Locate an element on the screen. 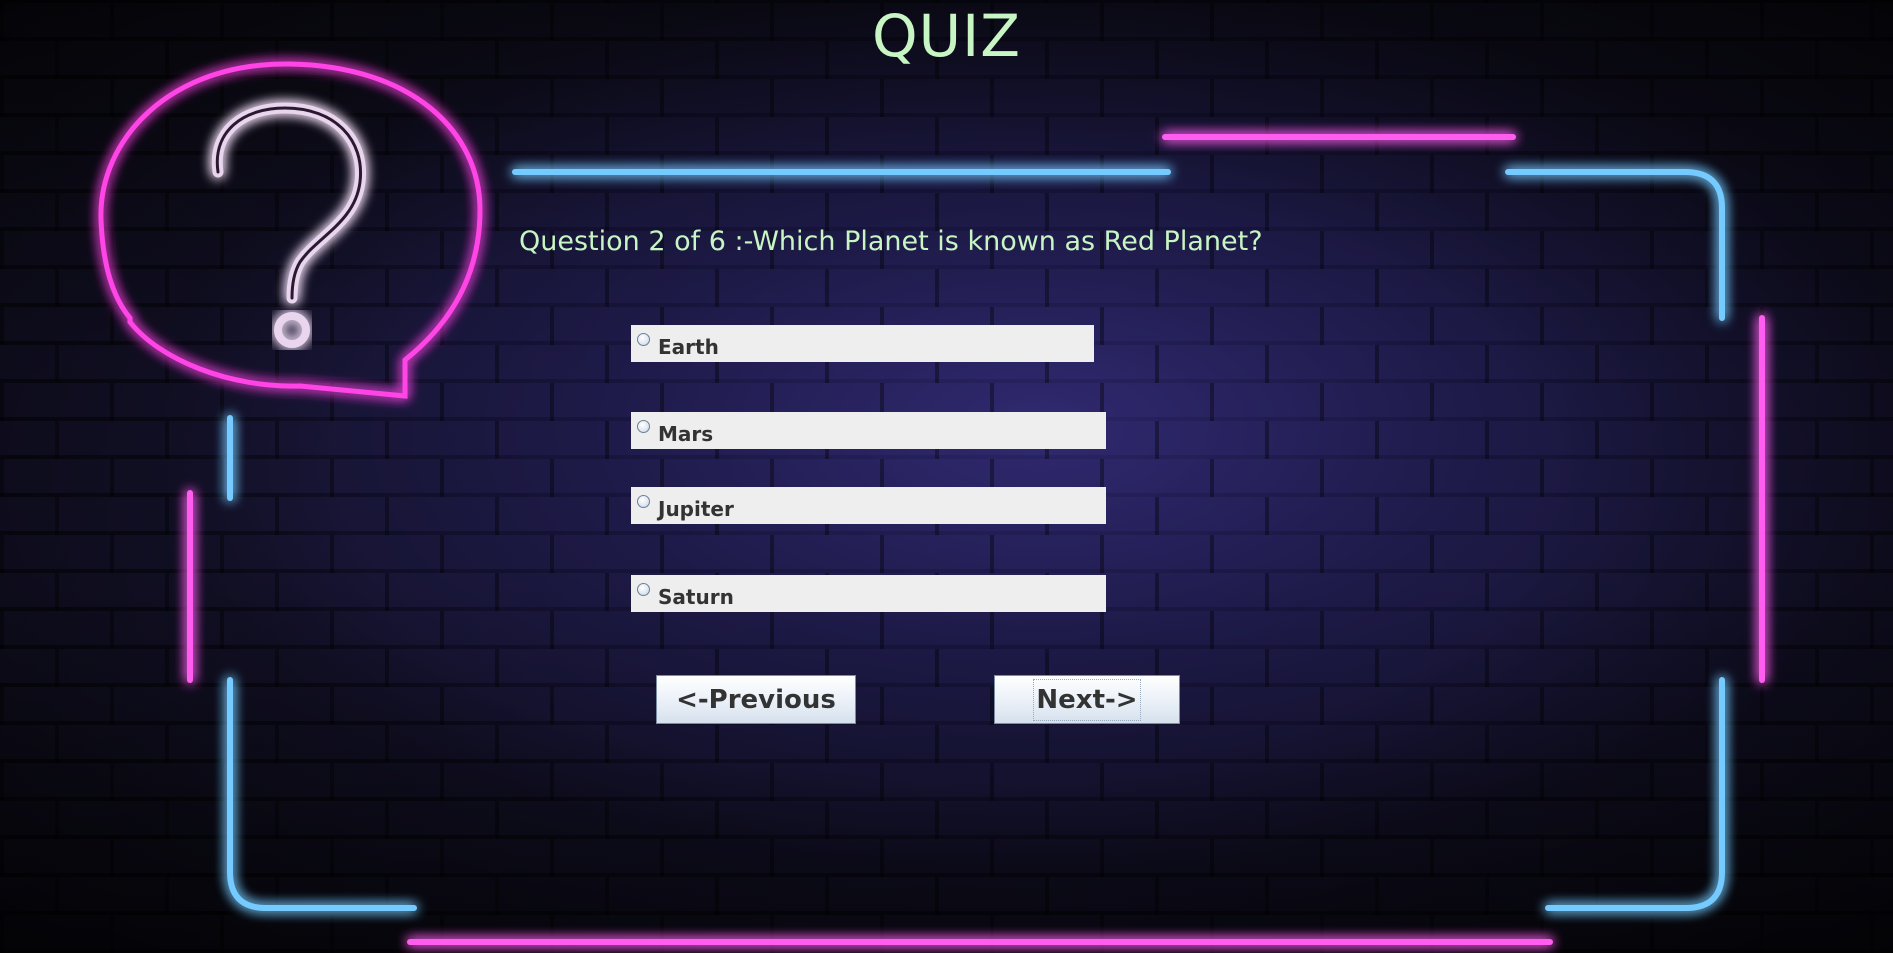 This screenshot has height=953, width=1893. previous-button: <-Previous is located at coordinates (756, 699).